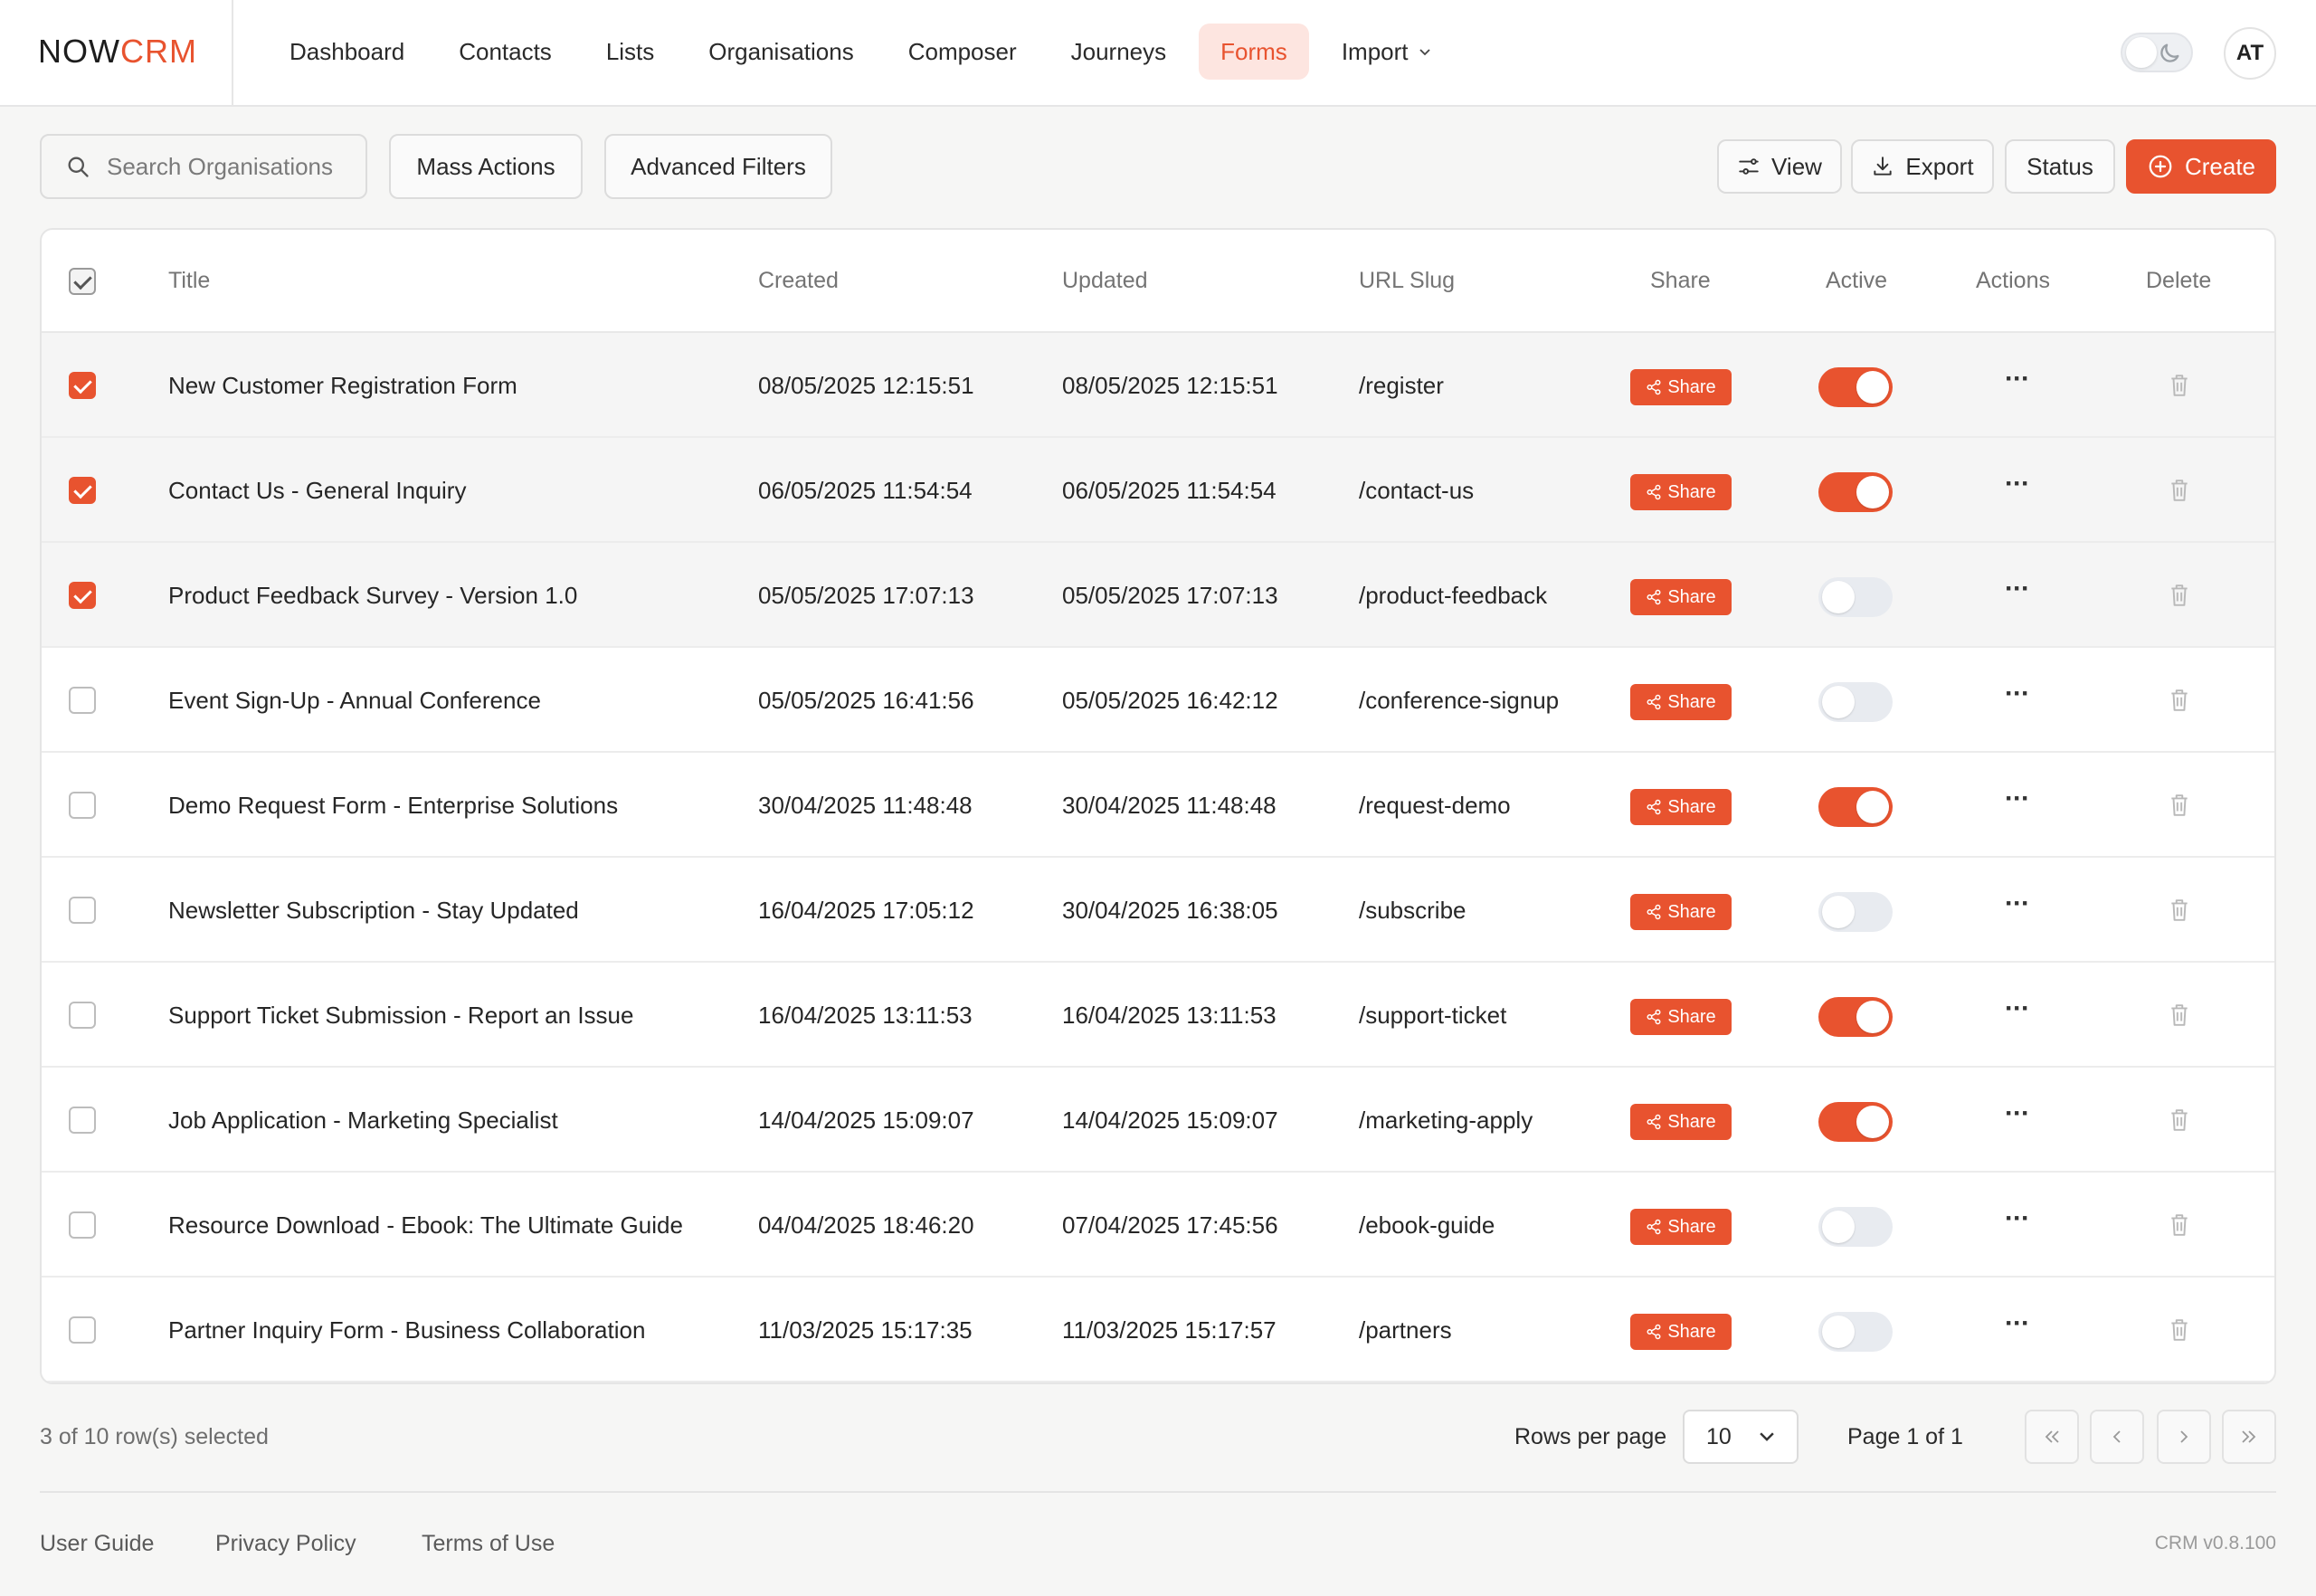 The height and width of the screenshot is (1596, 2316). Describe the element at coordinates (1779, 167) in the screenshot. I see `view-button: View` at that location.